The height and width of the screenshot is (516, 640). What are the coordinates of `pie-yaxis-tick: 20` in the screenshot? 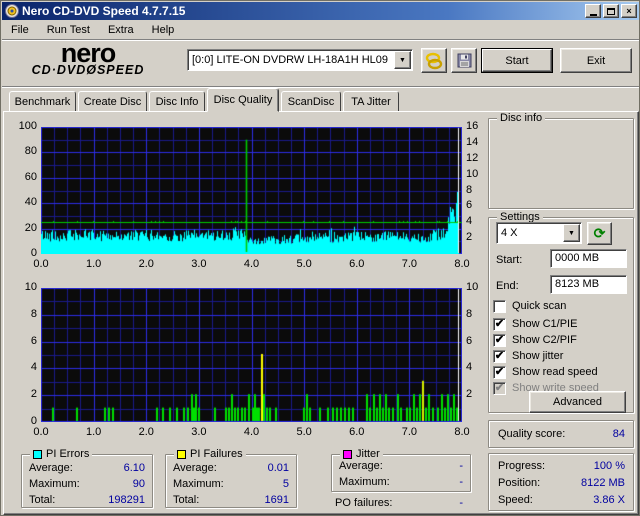 It's located at (30, 227).